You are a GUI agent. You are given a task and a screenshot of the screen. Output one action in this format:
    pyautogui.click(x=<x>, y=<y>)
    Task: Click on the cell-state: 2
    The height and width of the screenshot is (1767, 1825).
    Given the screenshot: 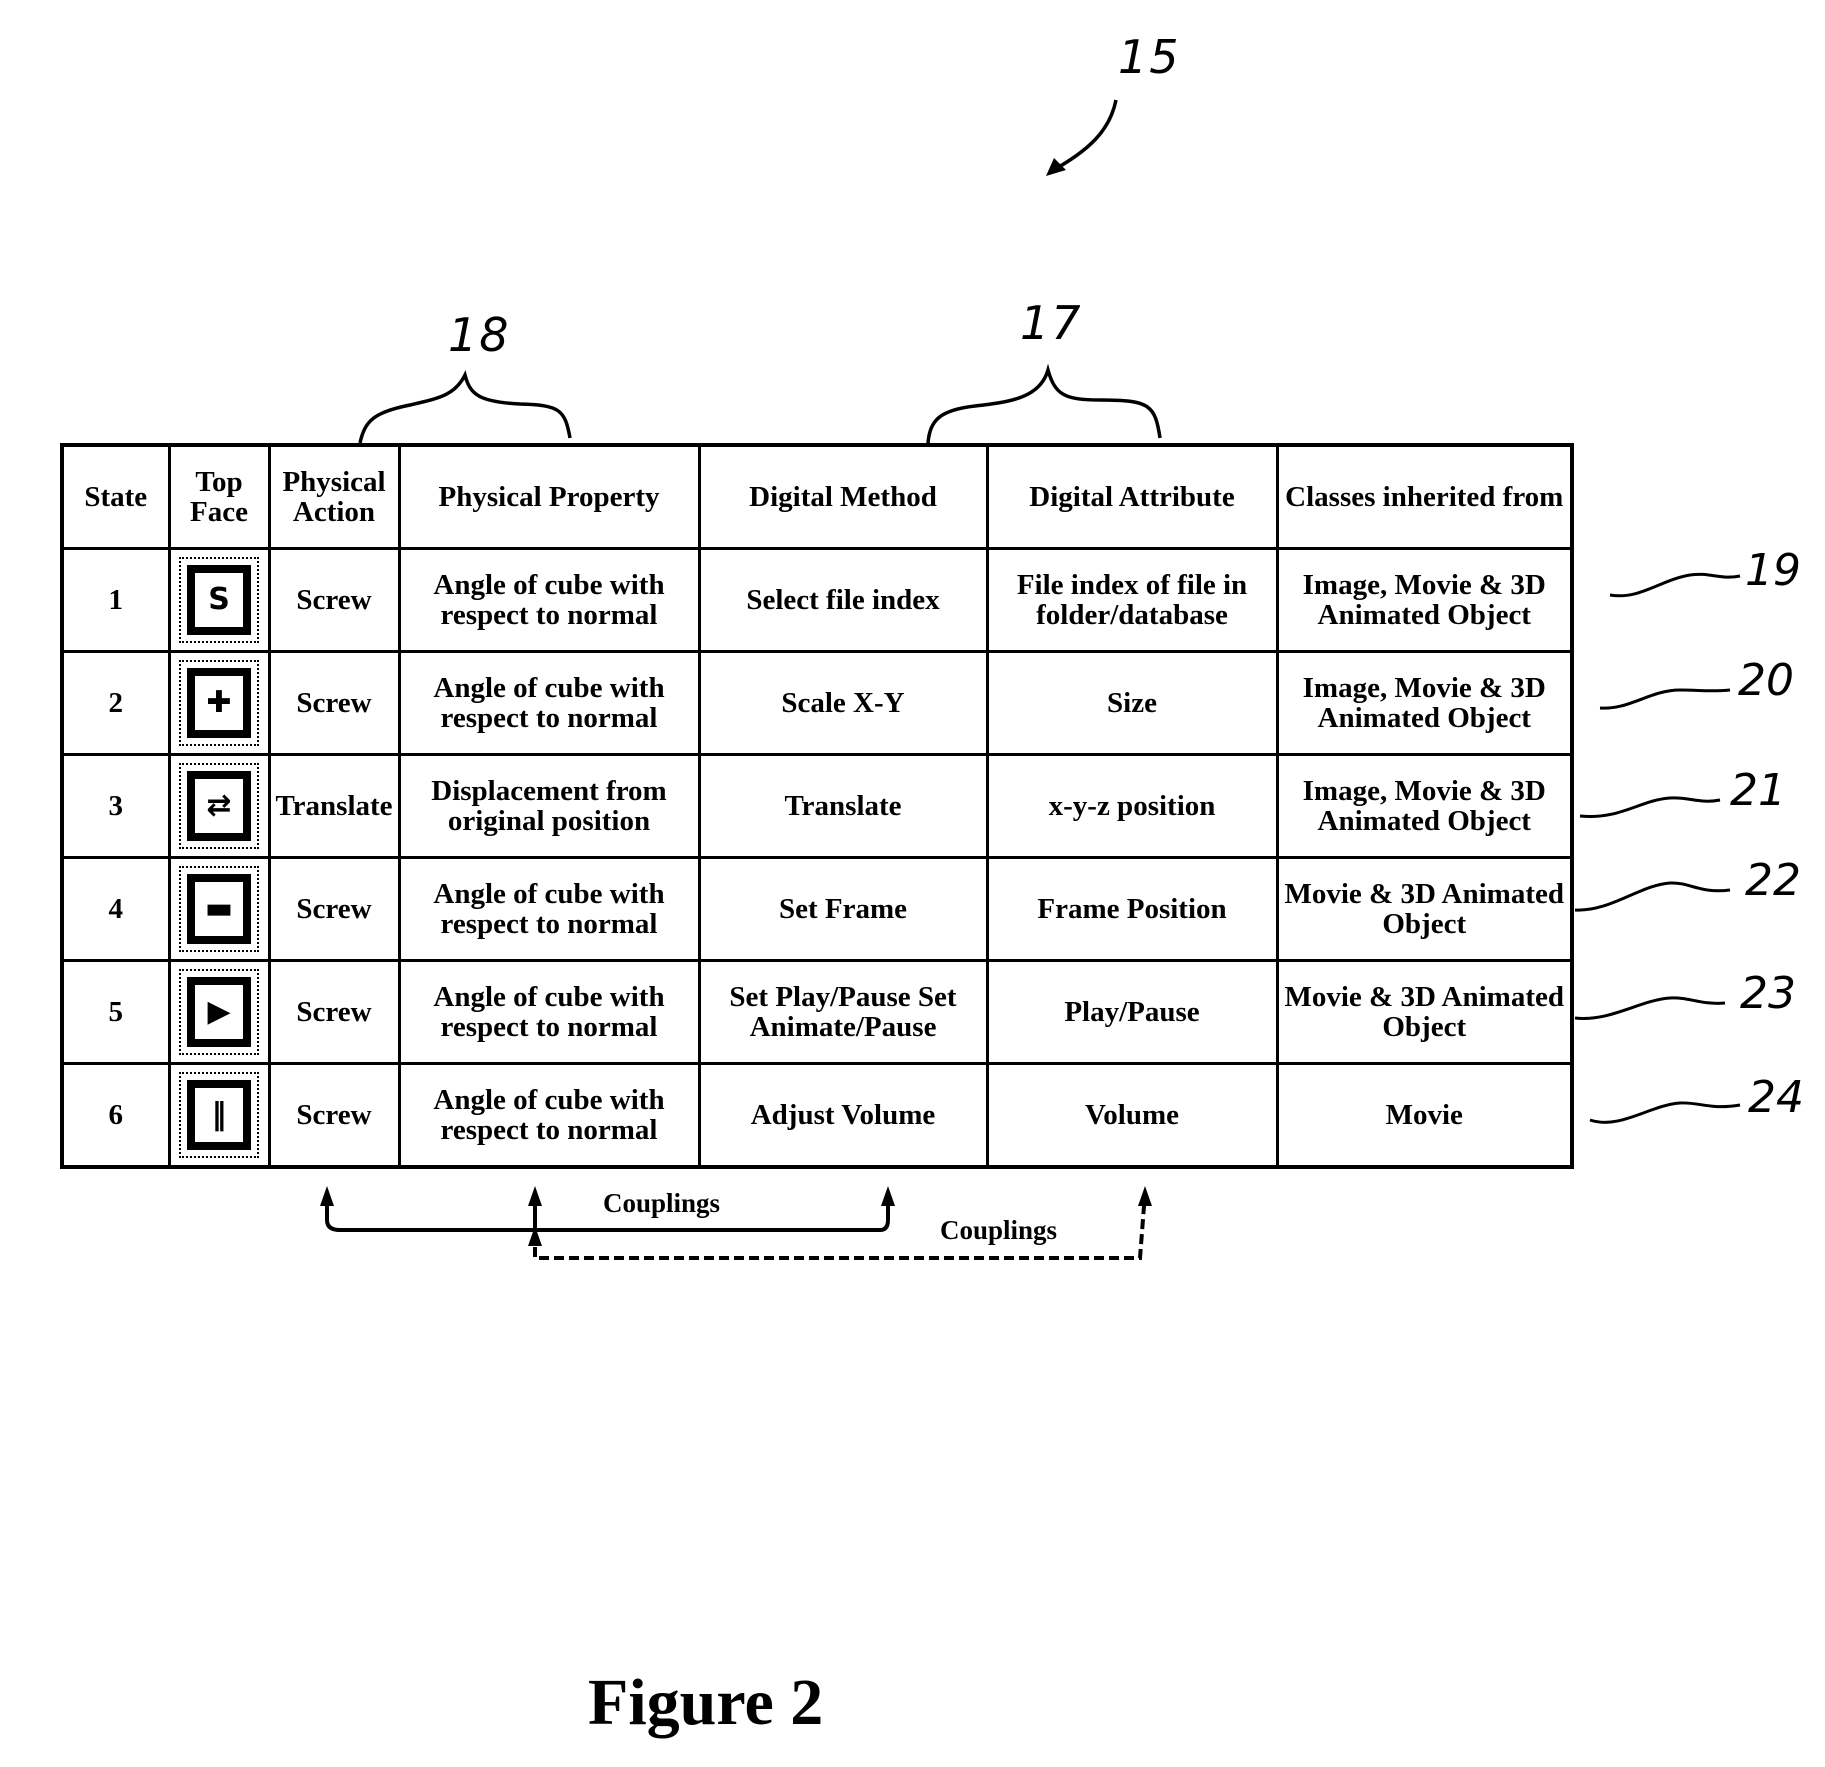 What is the action you would take?
    pyautogui.click(x=115, y=703)
    